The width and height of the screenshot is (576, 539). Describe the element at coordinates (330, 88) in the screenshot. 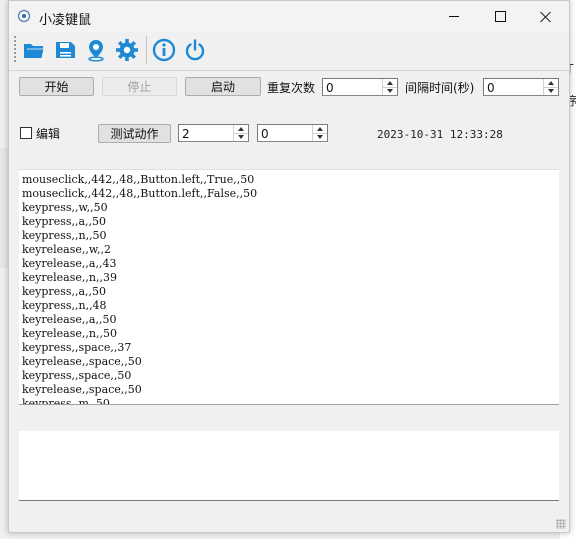

I see `repeat-count-value: 0` at that location.